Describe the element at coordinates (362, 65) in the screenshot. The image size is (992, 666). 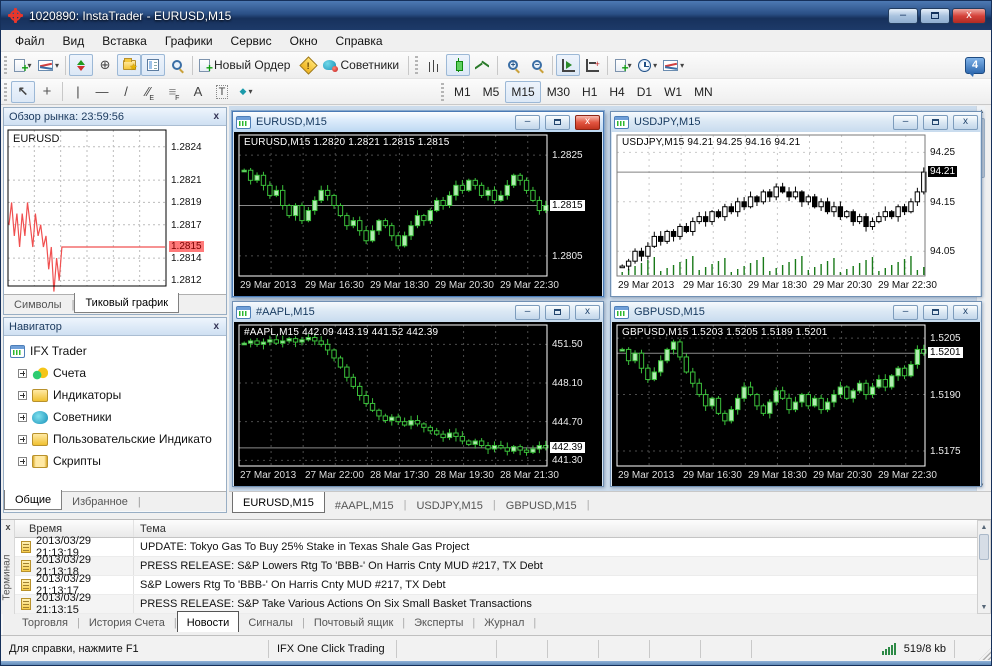
I see `experts-button: Советники` at that location.